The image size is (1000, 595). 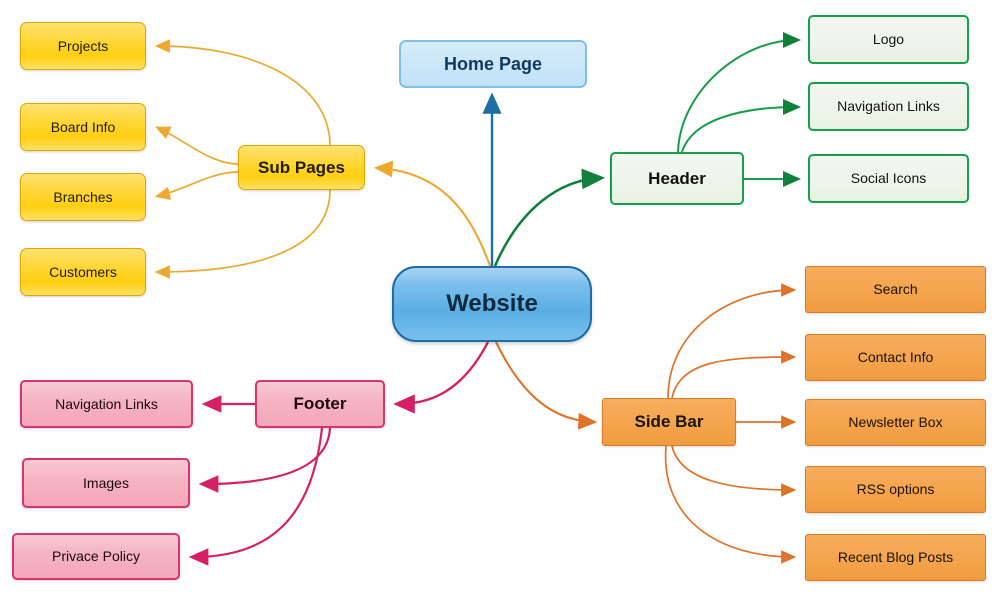 I want to click on node-board-info: Board Info, so click(x=83, y=127).